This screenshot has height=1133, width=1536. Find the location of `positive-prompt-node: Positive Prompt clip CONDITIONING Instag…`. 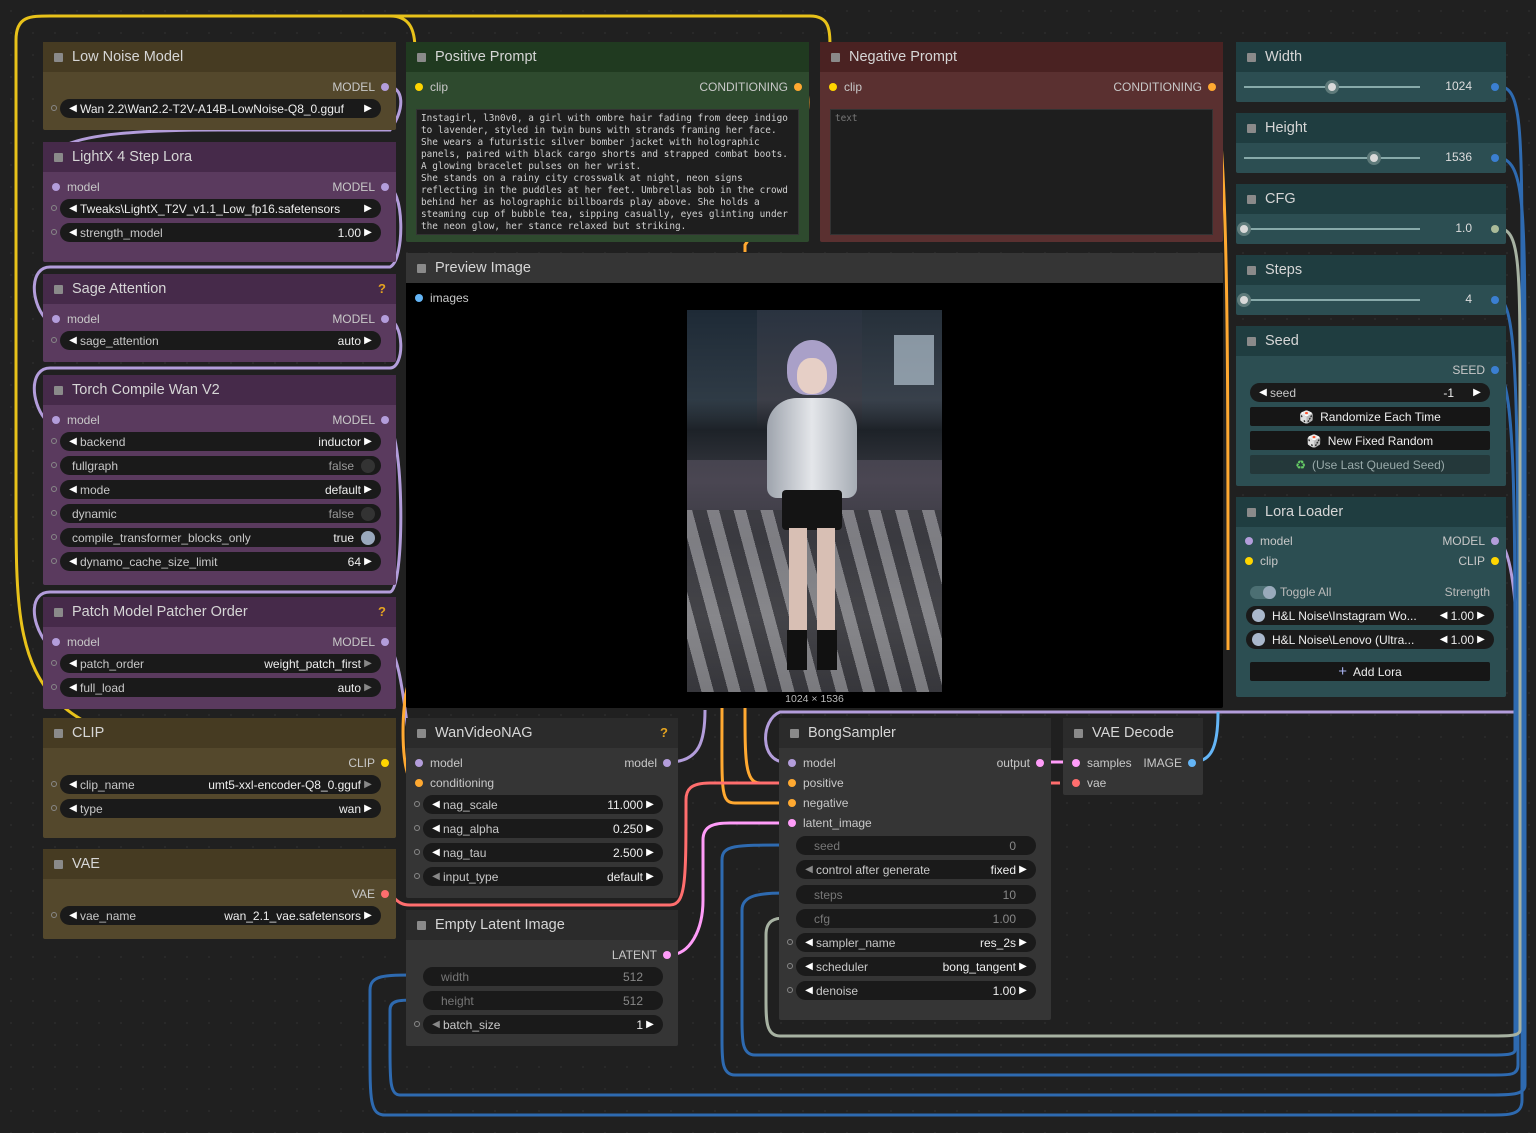

positive-prompt-node: Positive Prompt clip CONDITIONING Instag… is located at coordinates (607, 142).